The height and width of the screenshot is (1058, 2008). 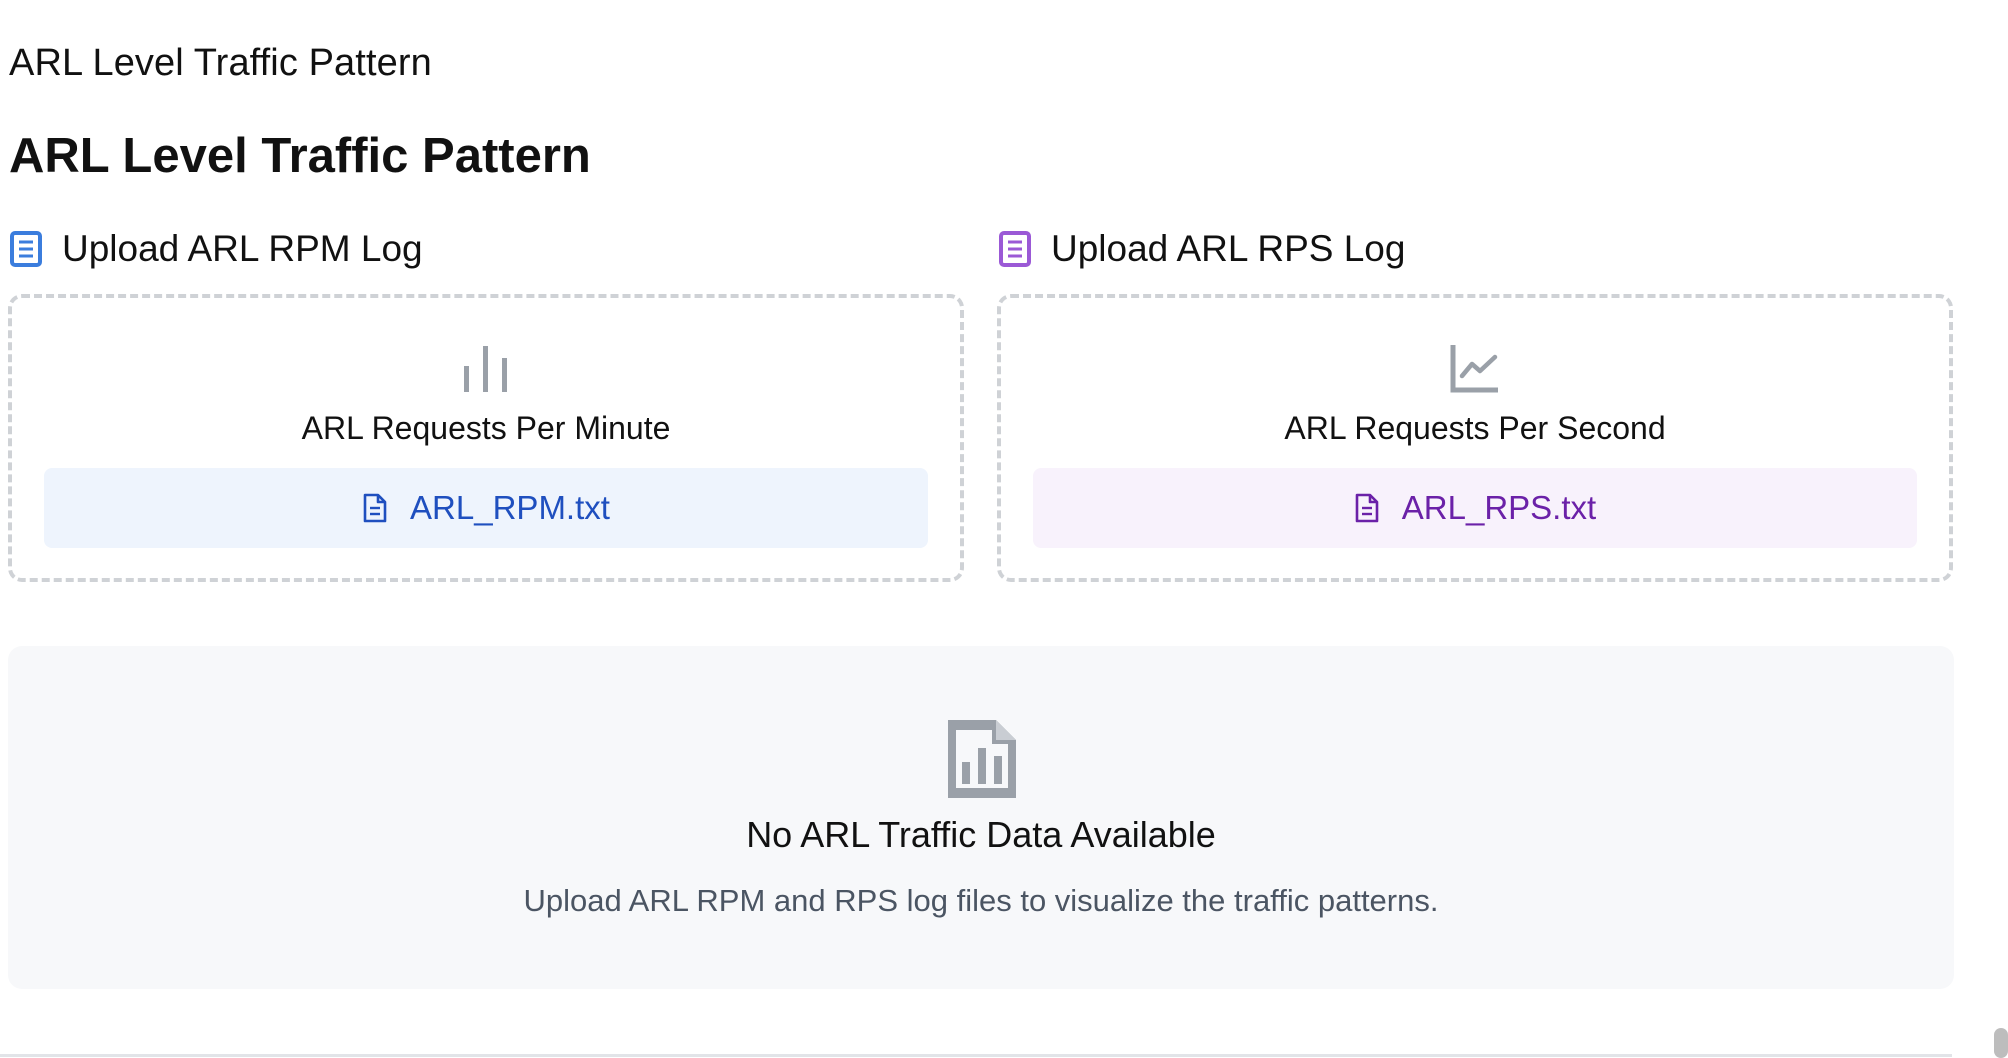 I want to click on rps-upload-label: Upload ARL RPS Log, so click(x=1228, y=248).